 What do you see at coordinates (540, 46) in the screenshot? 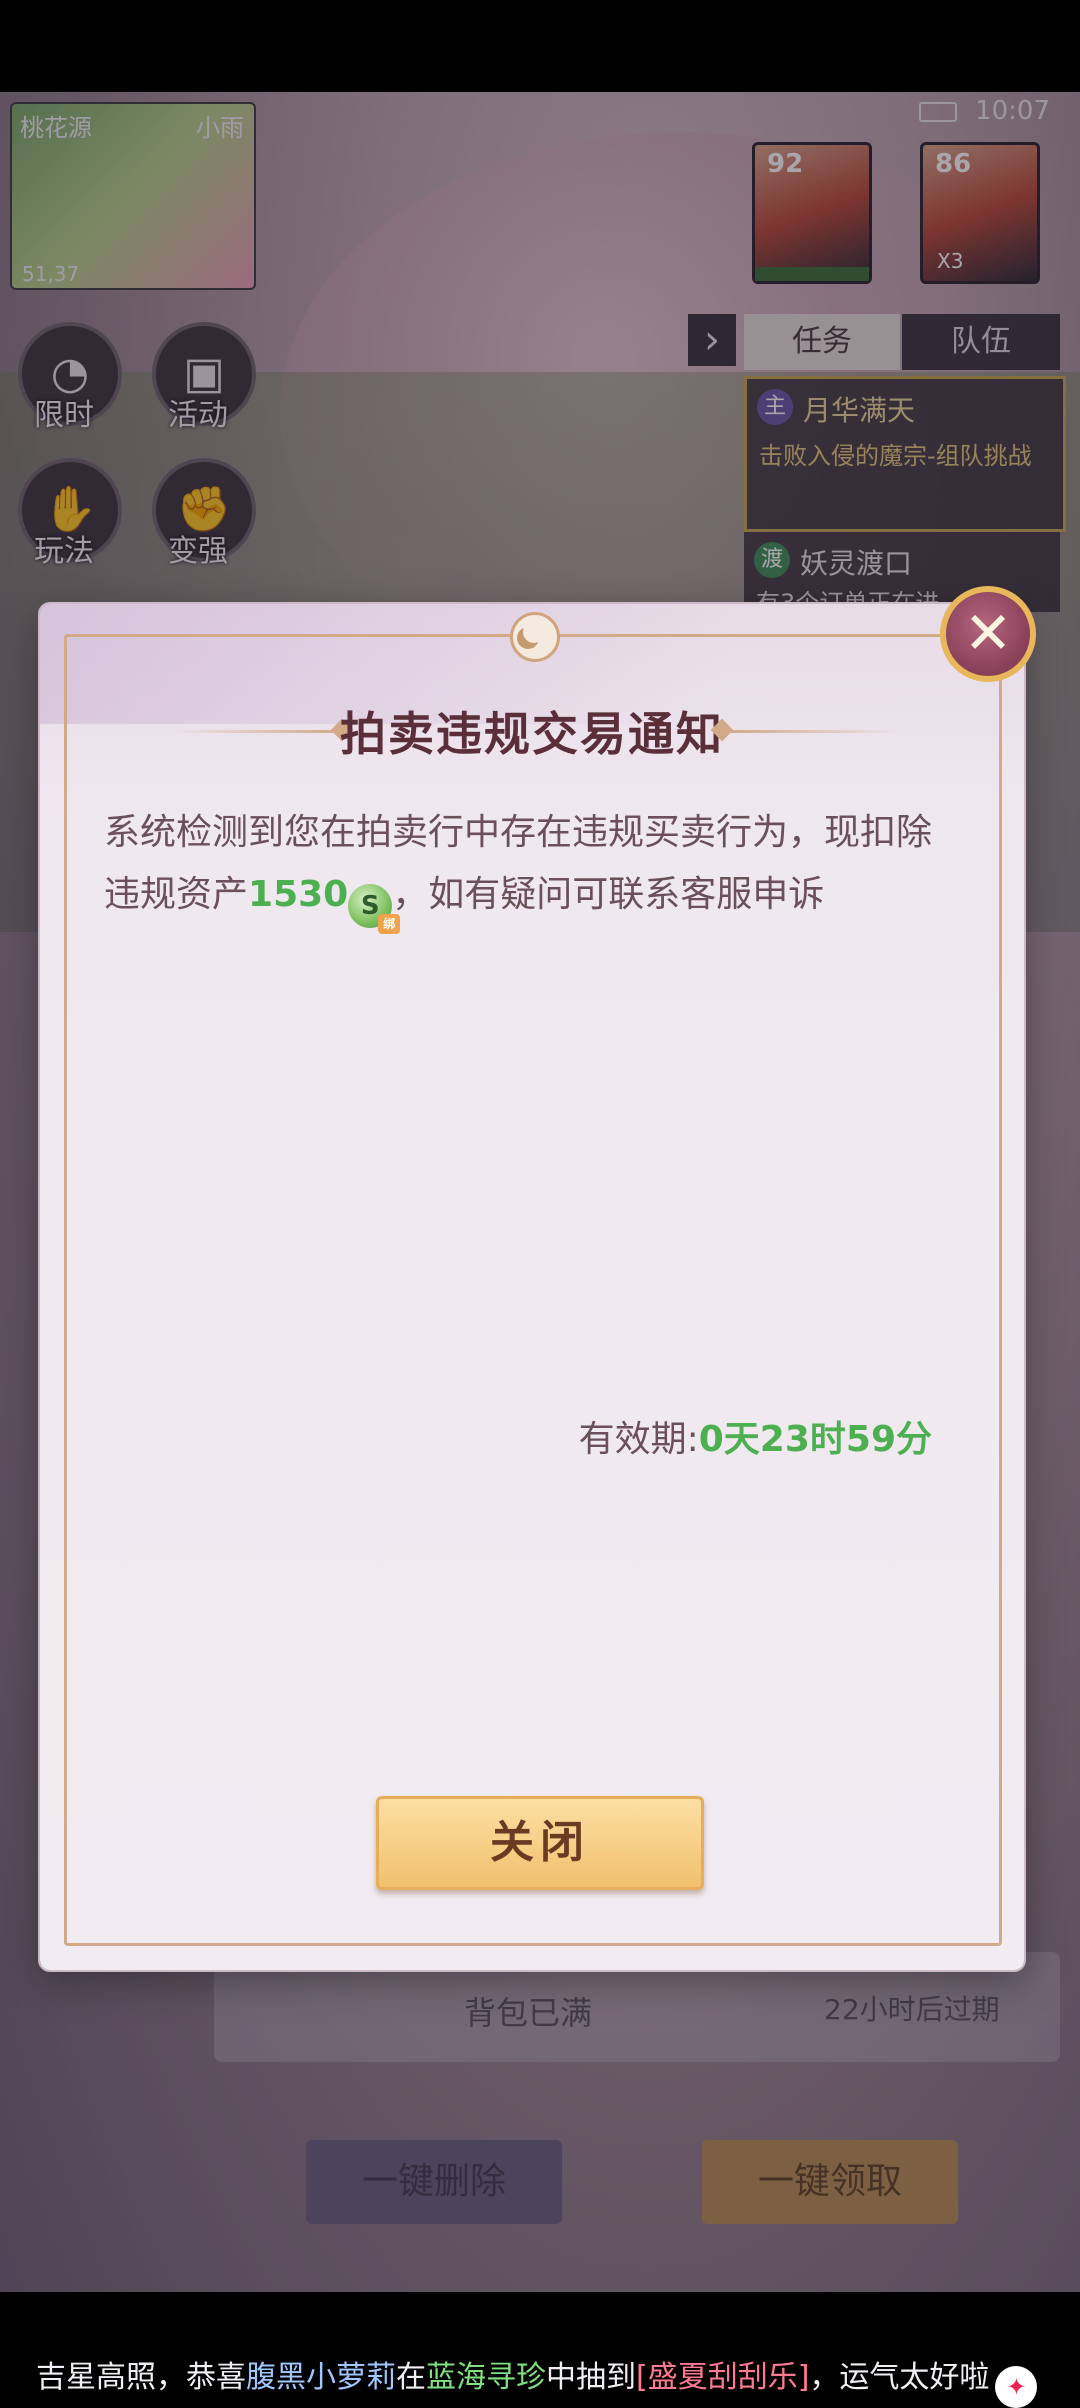
I see `system-status-bar` at bounding box center [540, 46].